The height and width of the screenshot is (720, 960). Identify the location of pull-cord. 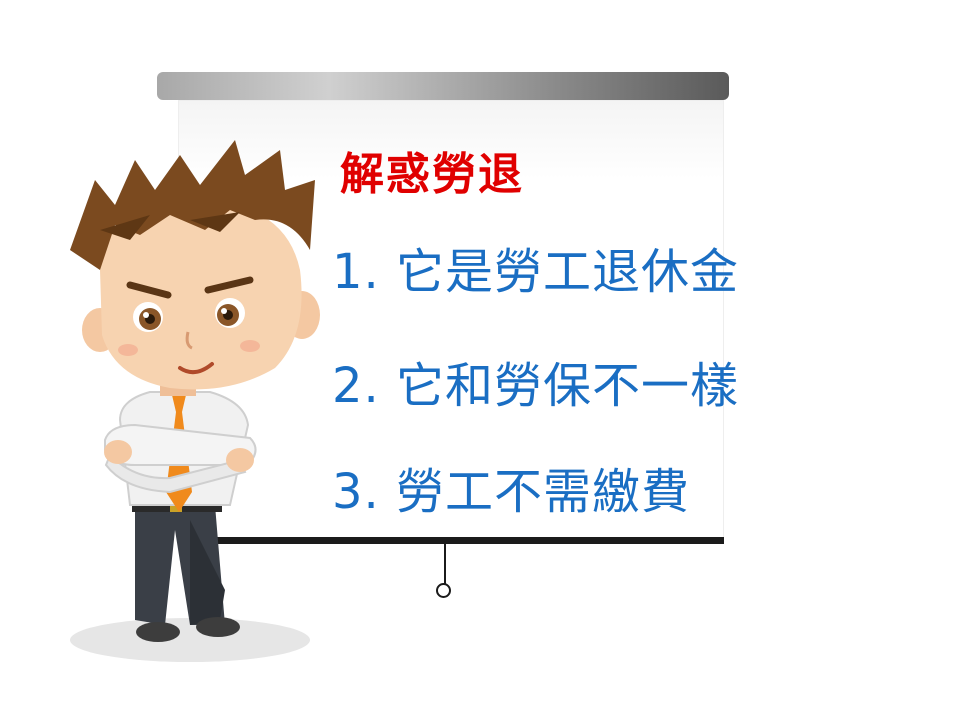
(445, 564).